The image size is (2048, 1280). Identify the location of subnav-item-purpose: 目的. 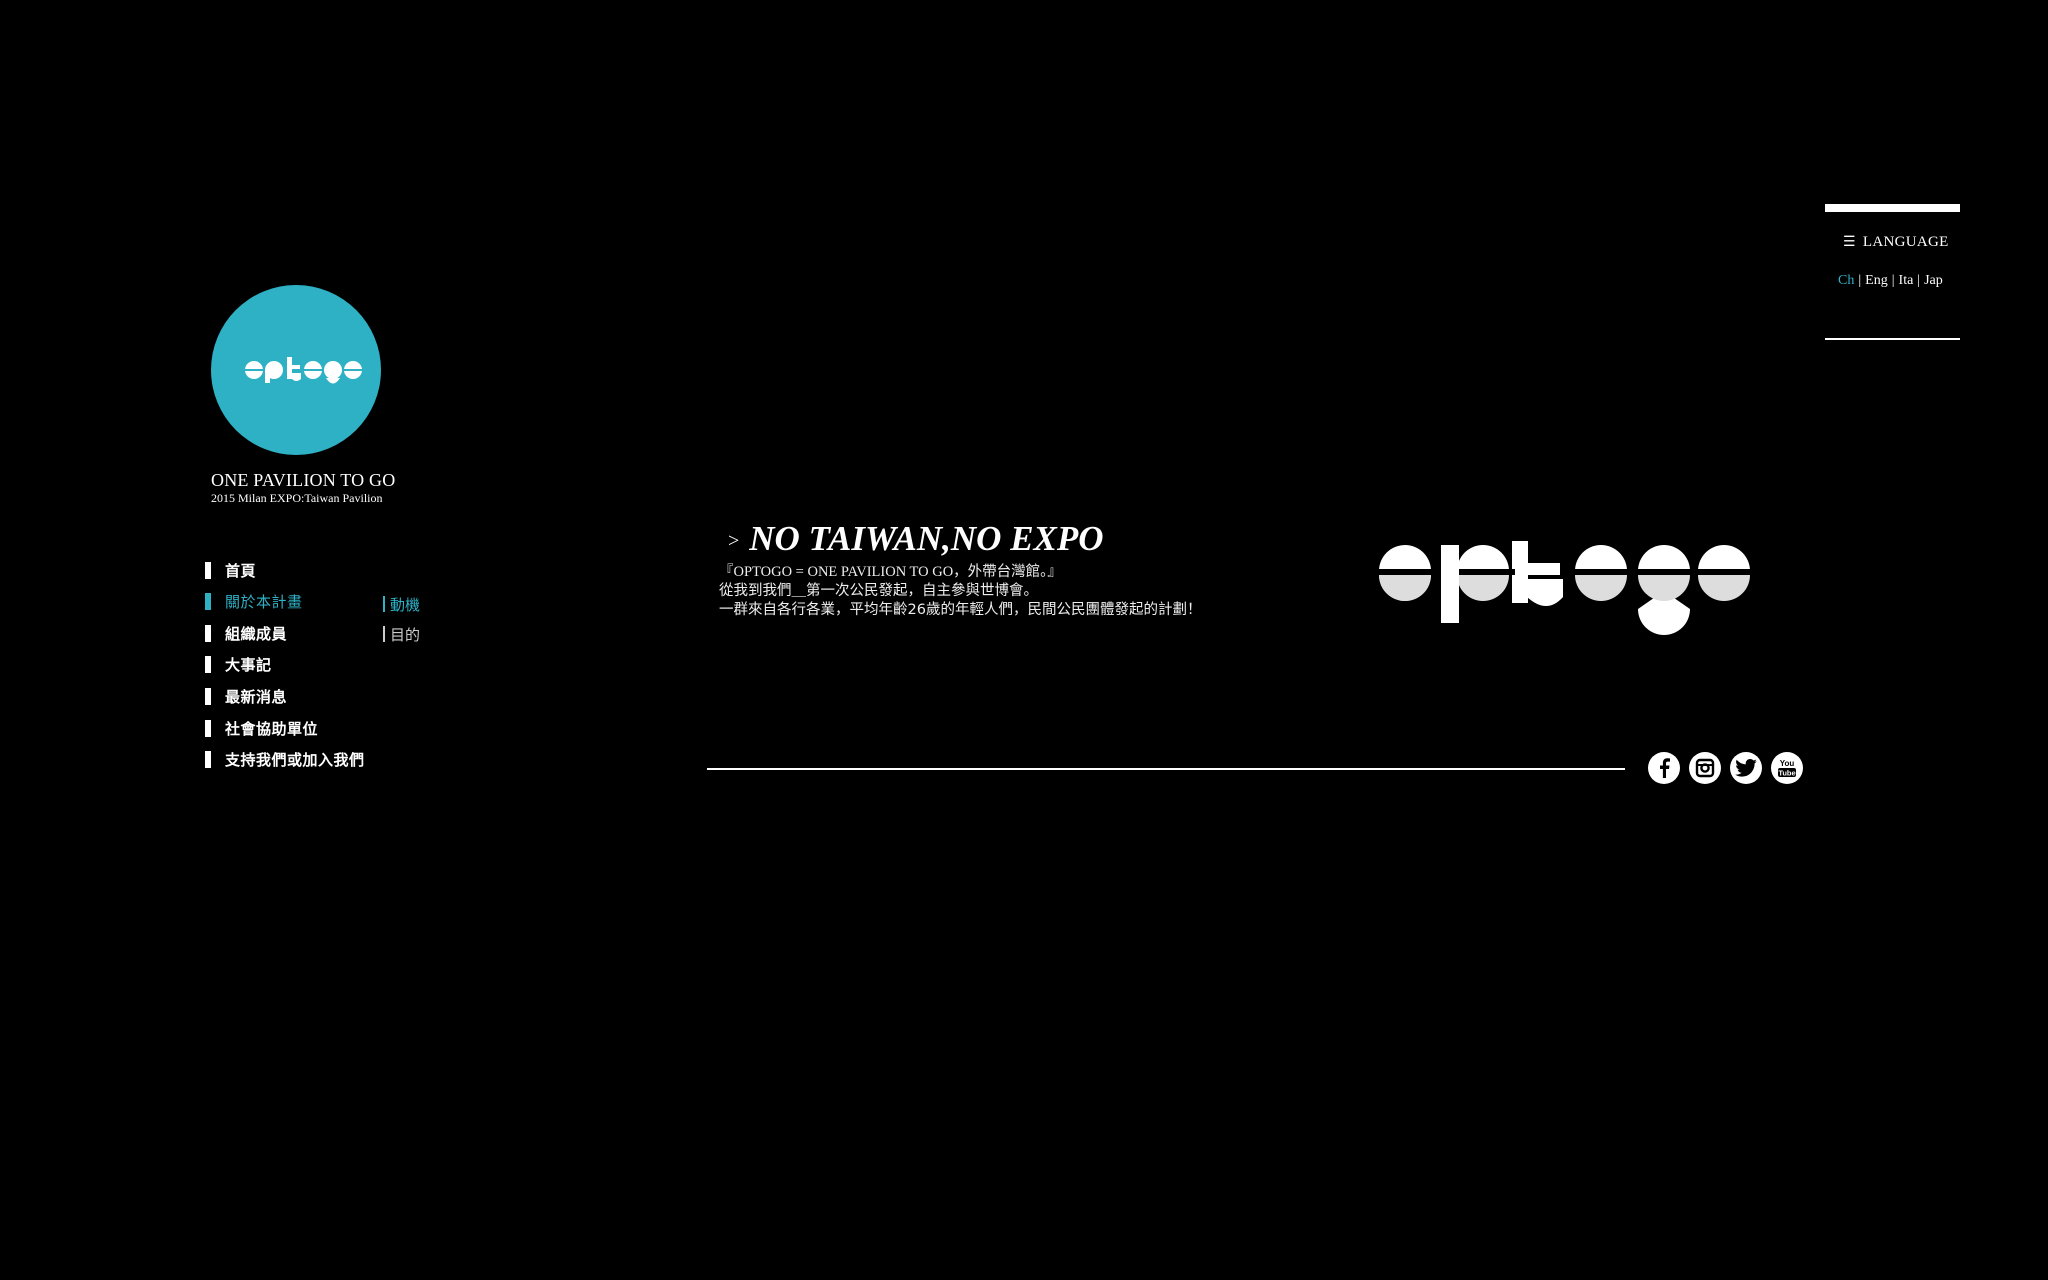
(401, 634).